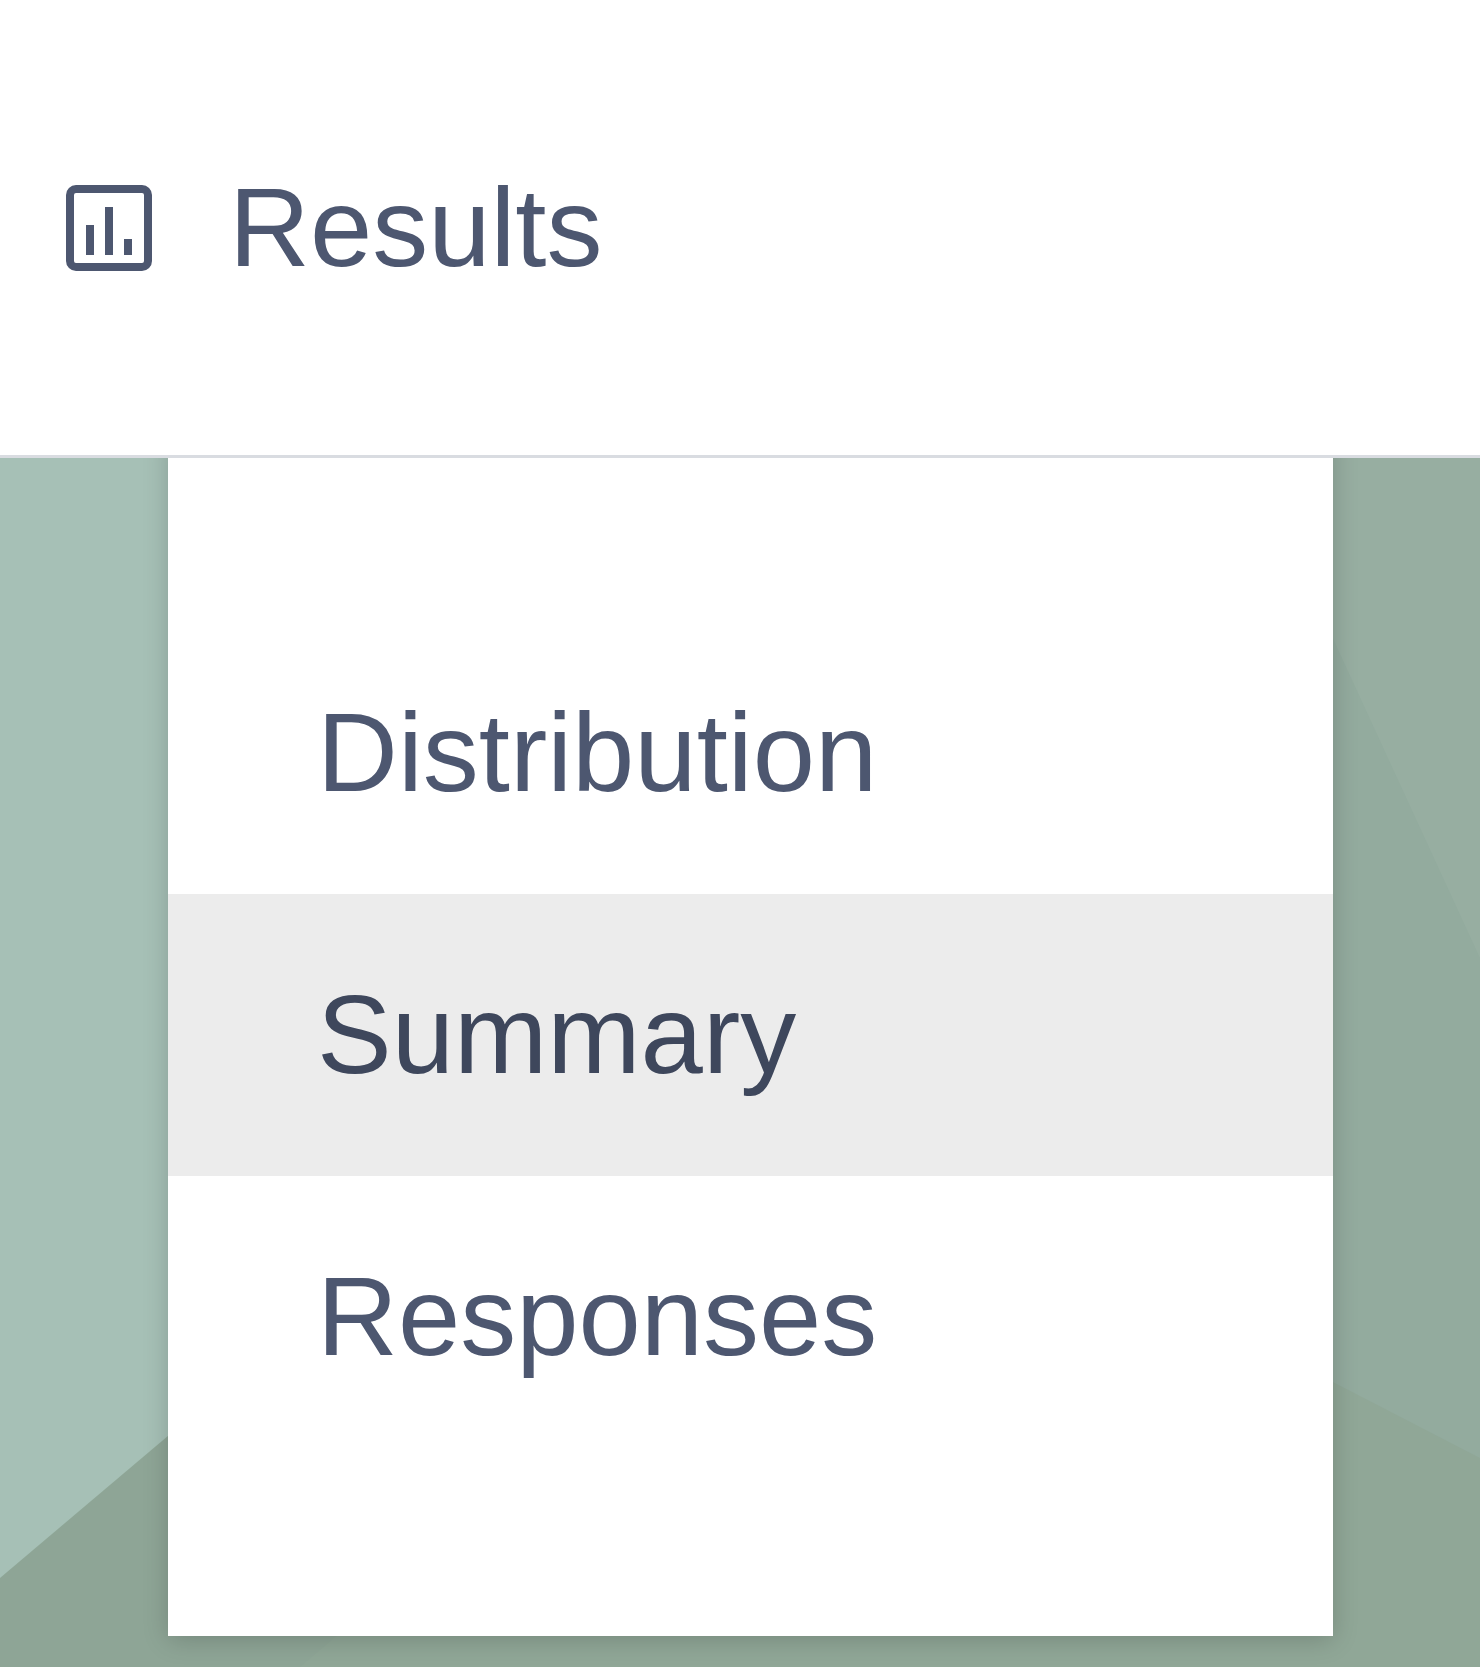  Describe the element at coordinates (750, 1317) in the screenshot. I see `menu-item: Responses` at that location.